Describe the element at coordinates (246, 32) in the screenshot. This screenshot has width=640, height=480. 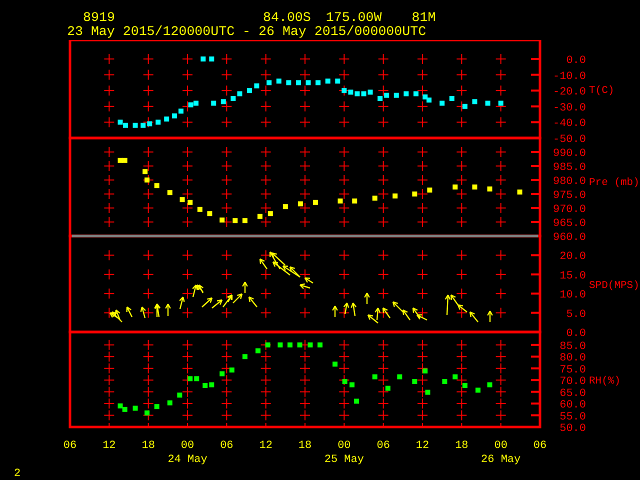
I see `time-period: 23 May 2015/120000UTC - 26 May 2015/000000UTC` at that location.